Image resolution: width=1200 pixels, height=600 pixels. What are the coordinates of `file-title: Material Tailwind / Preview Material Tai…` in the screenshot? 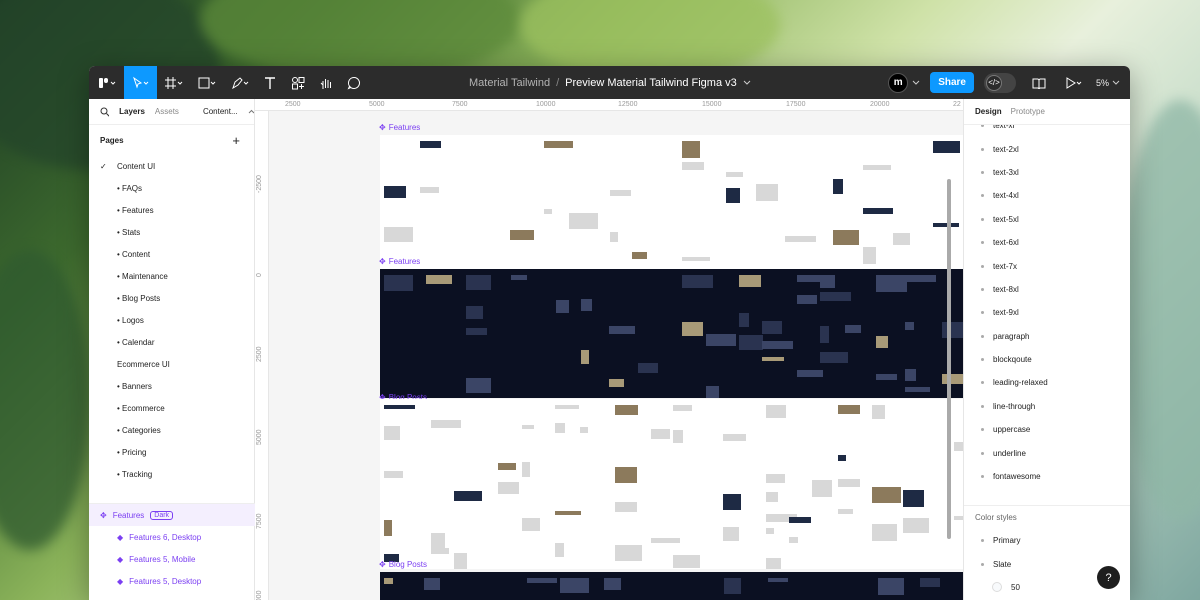 It's located at (610, 82).